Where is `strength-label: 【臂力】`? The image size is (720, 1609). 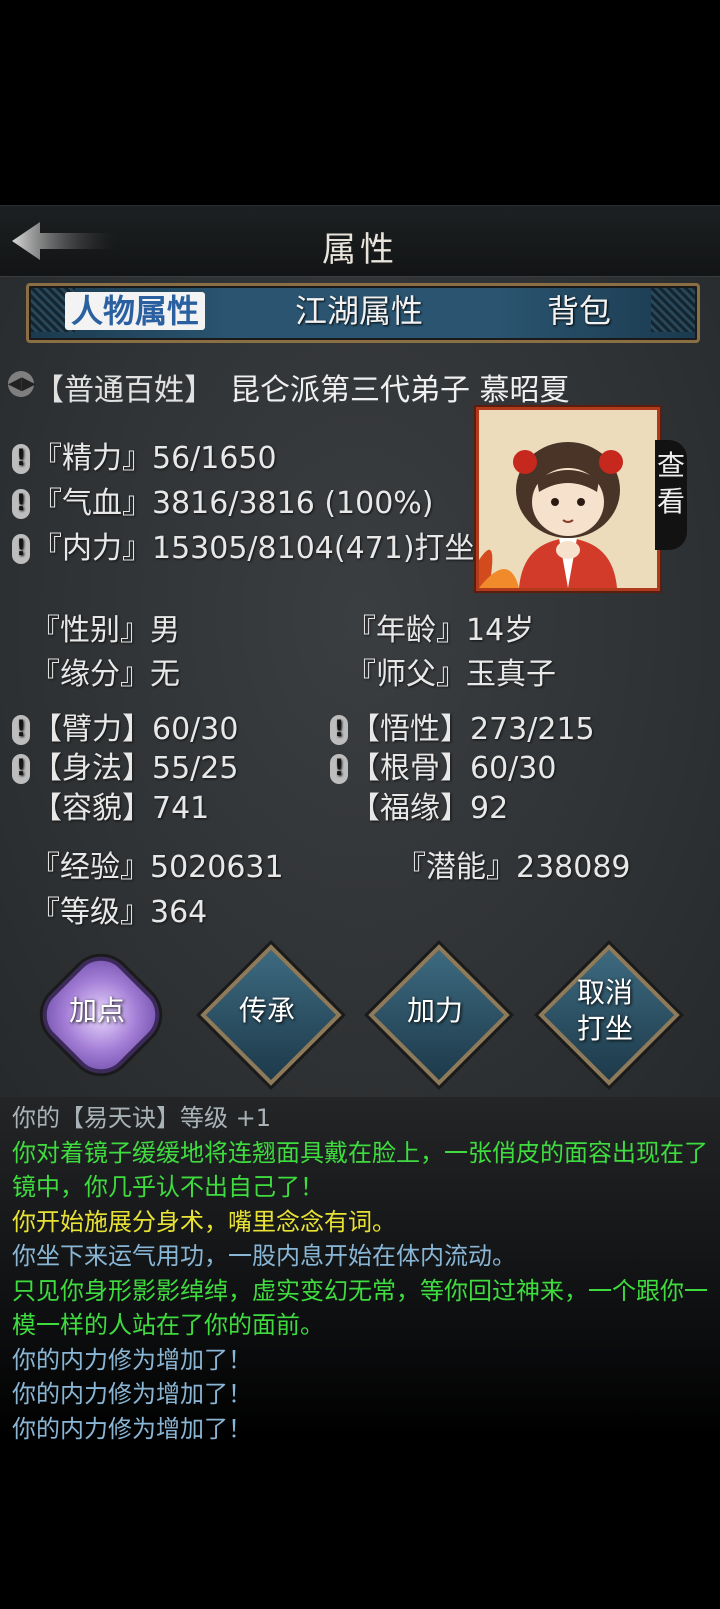
strength-label: 【臂力】 is located at coordinates (92, 729).